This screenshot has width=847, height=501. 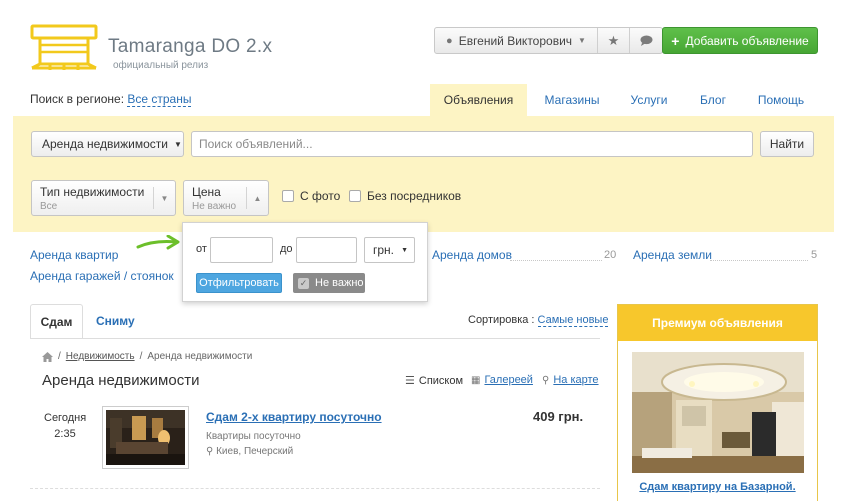 What do you see at coordinates (508, 380) in the screenshot?
I see `view-gallery-label: Галереей` at bounding box center [508, 380].